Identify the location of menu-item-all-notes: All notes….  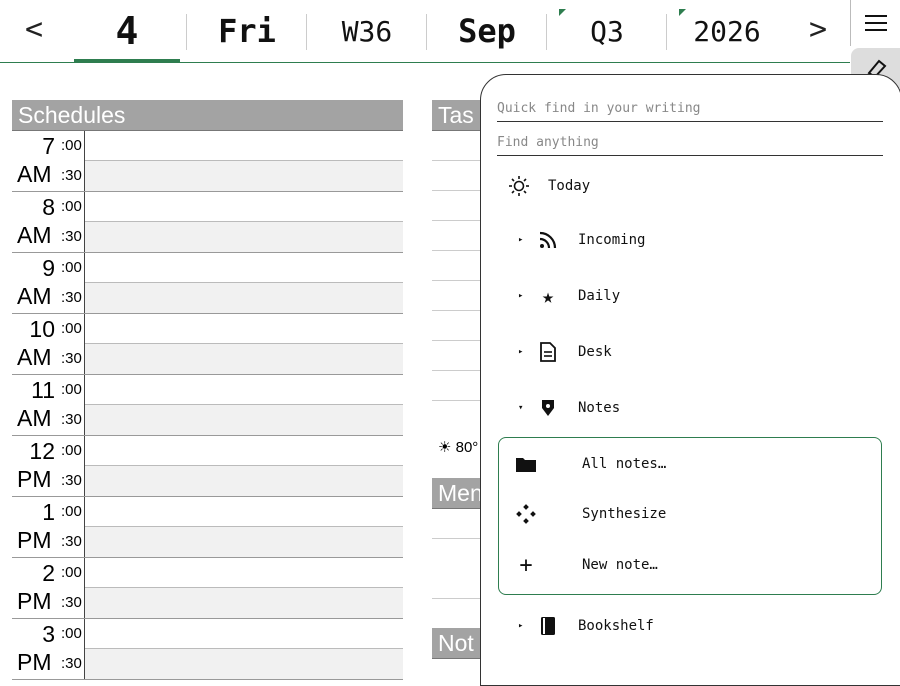
(690, 464).